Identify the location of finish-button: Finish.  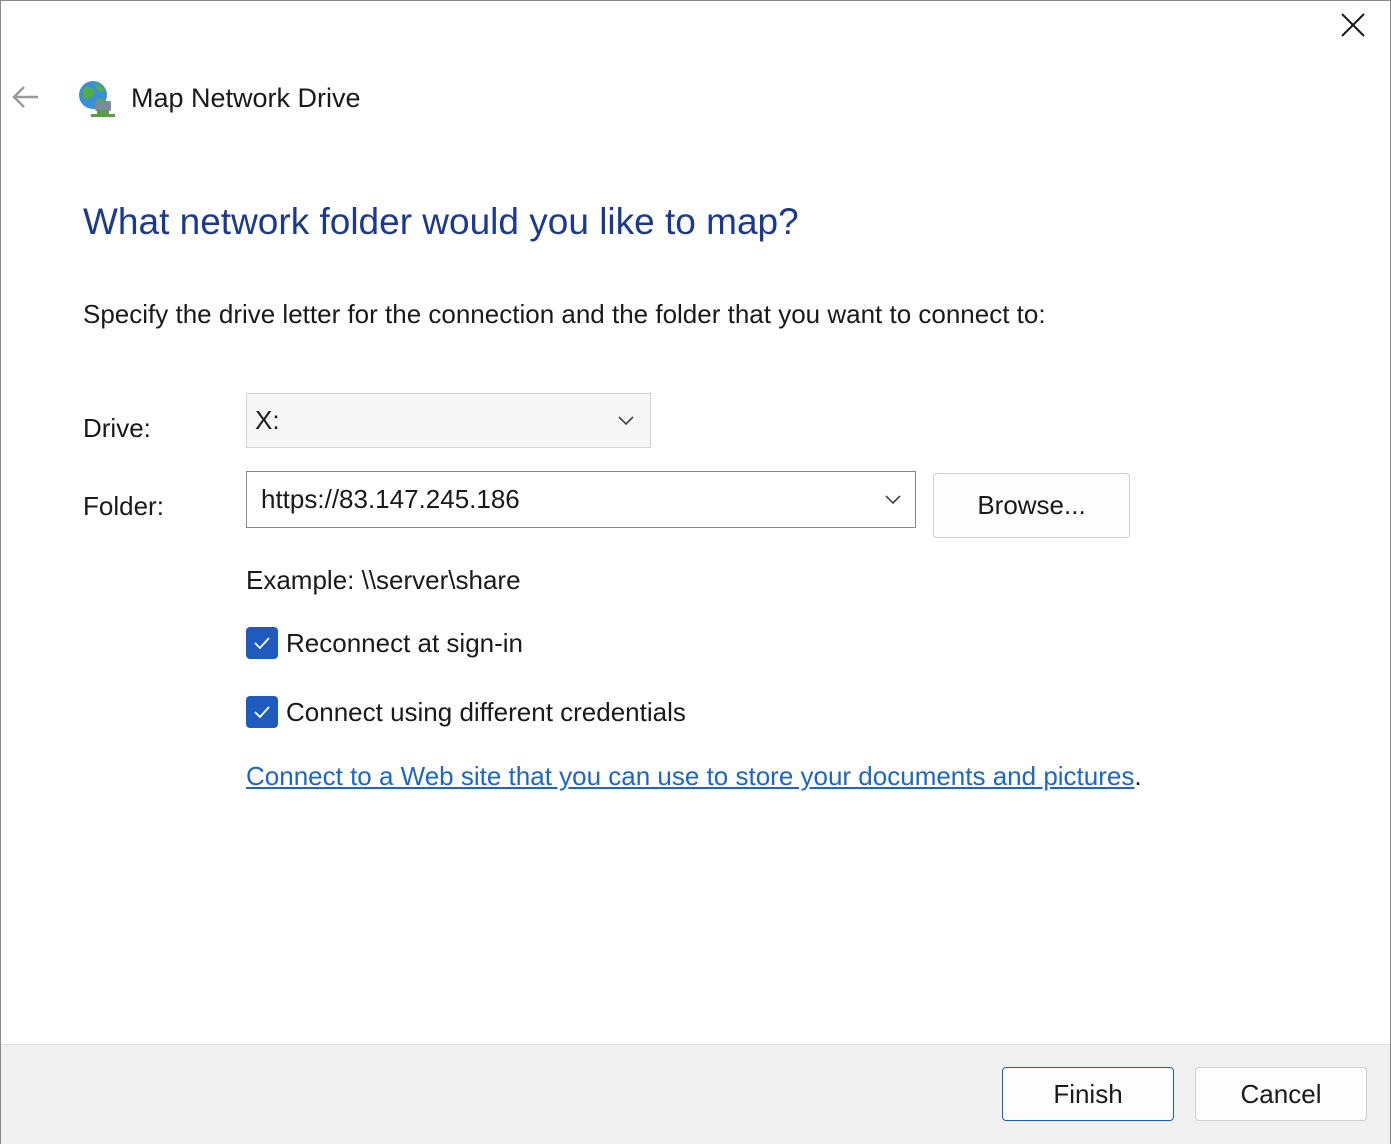
(1088, 1094).